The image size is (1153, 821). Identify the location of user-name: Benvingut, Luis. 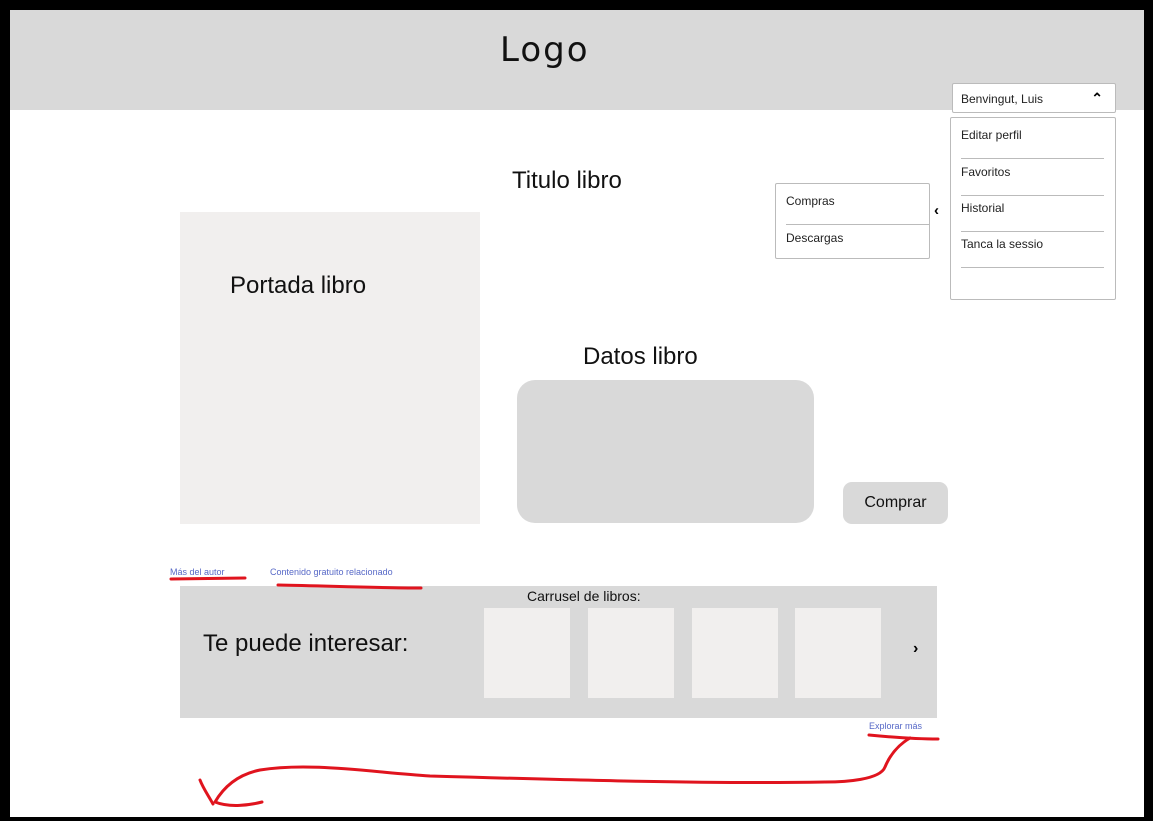
(1002, 99).